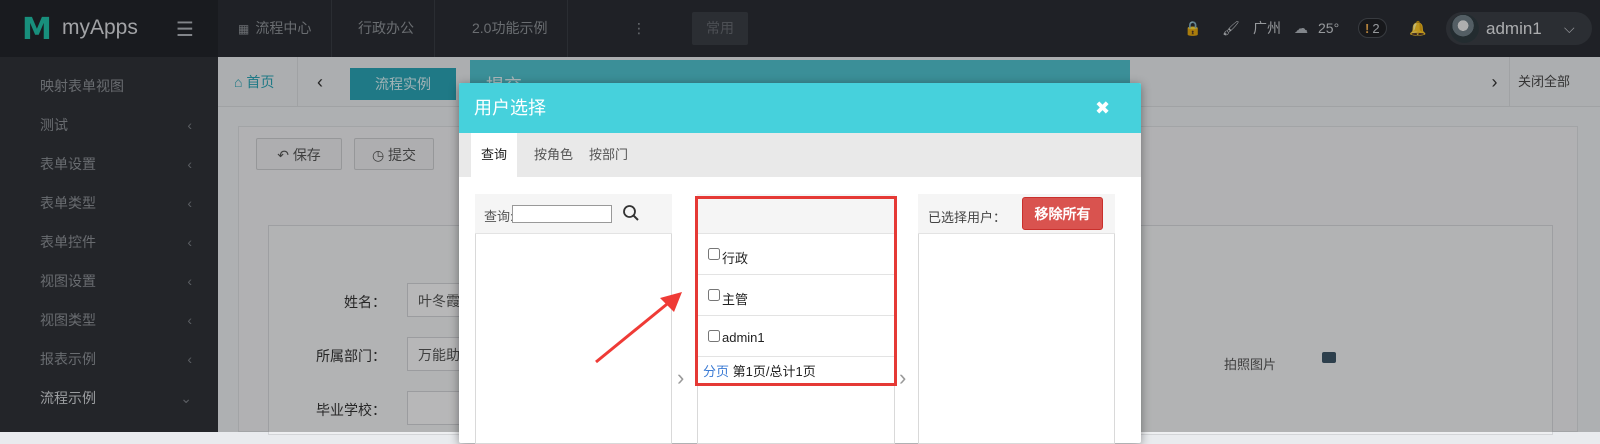 The height and width of the screenshot is (444, 1600). What do you see at coordinates (494, 155) in the screenshot?
I see `tab-query: 查询` at bounding box center [494, 155].